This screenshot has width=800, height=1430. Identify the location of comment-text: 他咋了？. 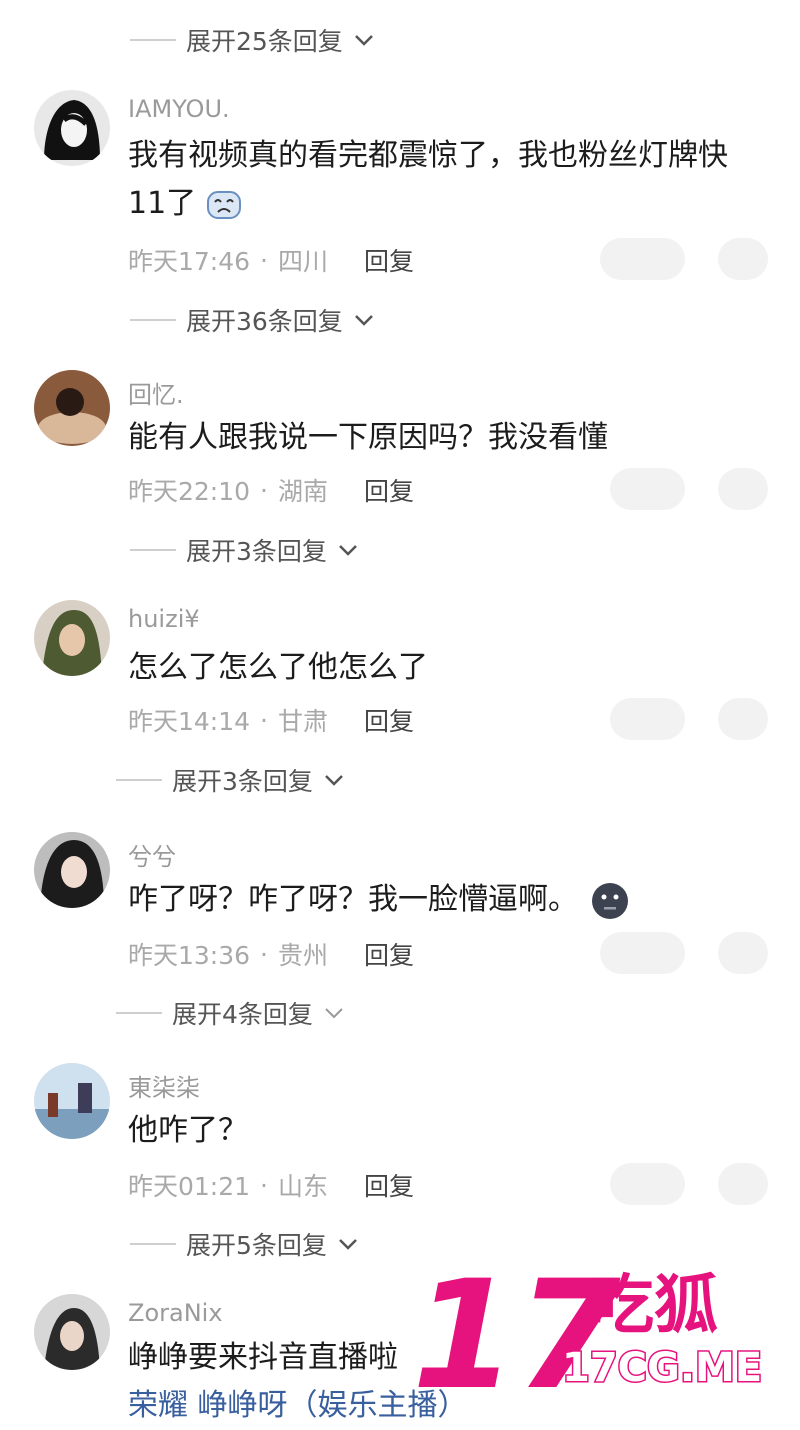
(188, 1130).